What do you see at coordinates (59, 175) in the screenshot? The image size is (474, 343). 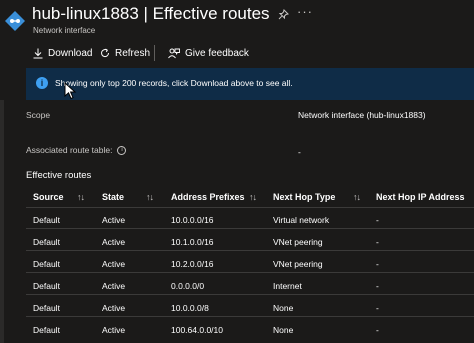 I see `section-title: Effective routes` at bounding box center [59, 175].